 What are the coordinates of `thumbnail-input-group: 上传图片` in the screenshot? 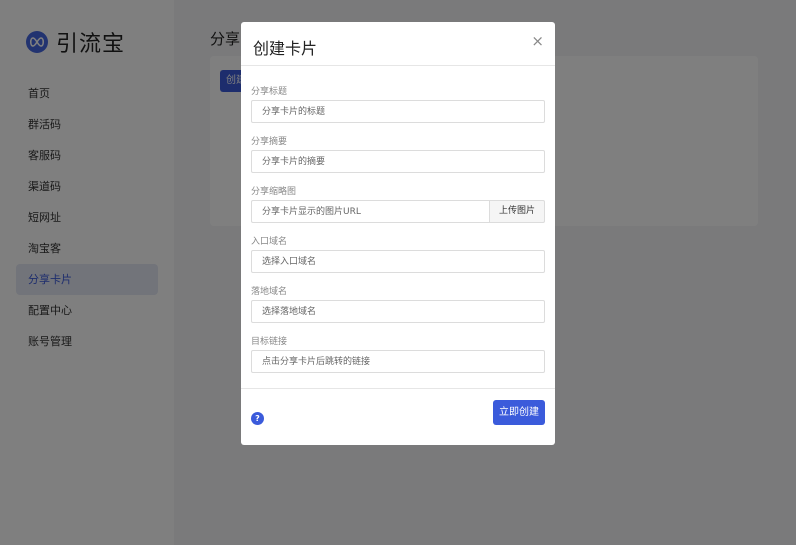 It's located at (398, 211).